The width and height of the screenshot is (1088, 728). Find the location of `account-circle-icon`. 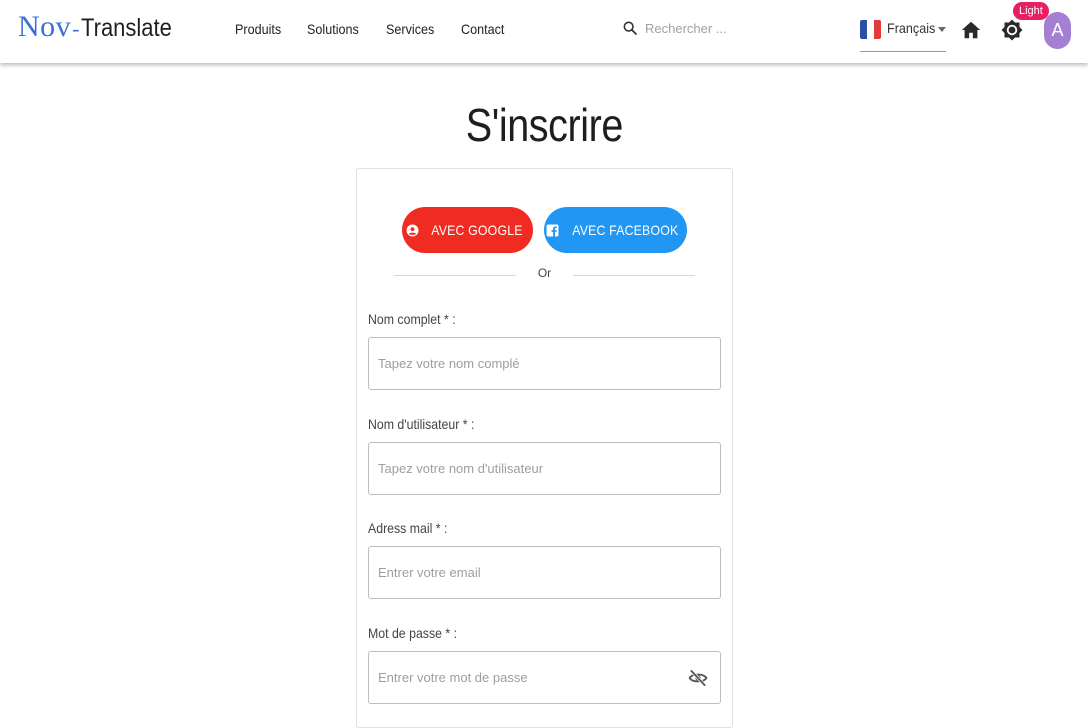

account-circle-icon is located at coordinates (412, 230).